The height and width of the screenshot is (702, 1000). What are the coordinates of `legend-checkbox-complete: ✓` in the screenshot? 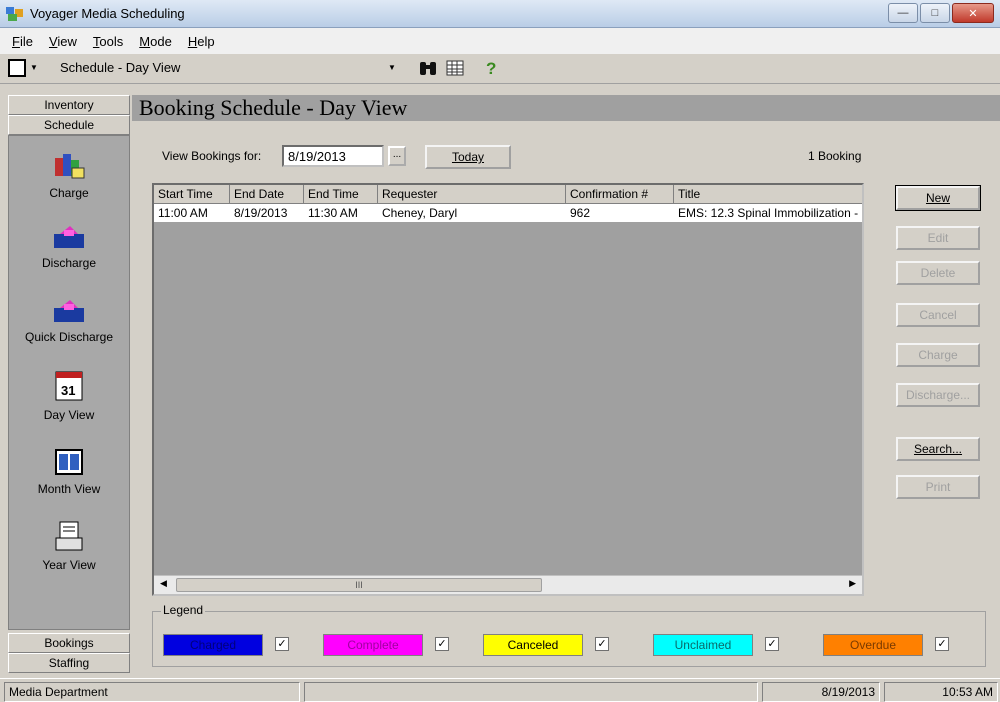 It's located at (442, 644).